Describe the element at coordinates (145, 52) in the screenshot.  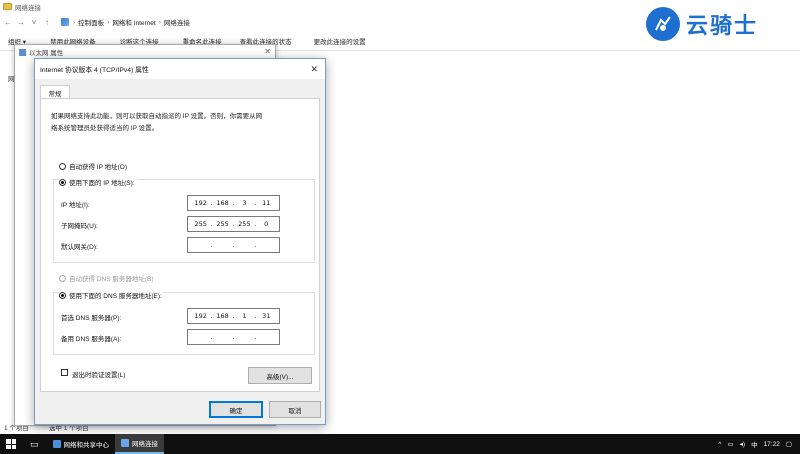
I see `ethernet-properties-title-bar: 以太网 属性` at that location.